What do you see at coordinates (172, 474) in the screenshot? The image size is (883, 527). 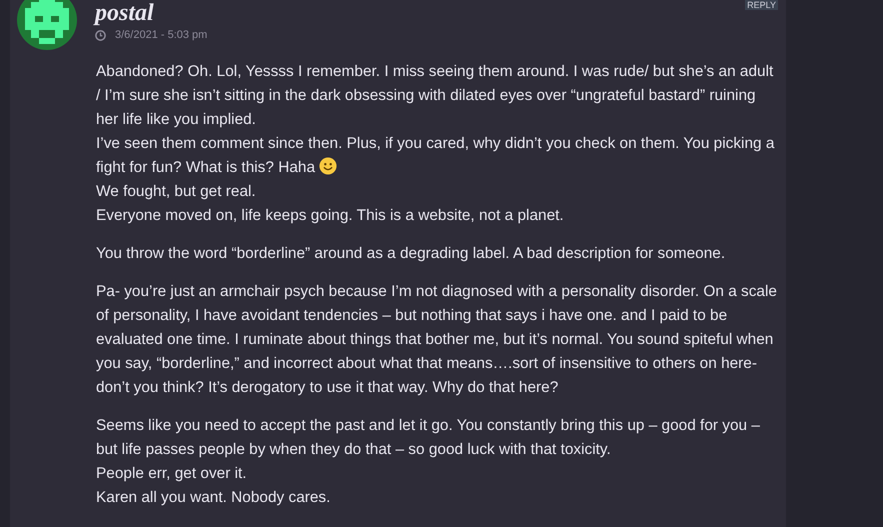 I see `comment-text: People err, get over it.` at bounding box center [172, 474].